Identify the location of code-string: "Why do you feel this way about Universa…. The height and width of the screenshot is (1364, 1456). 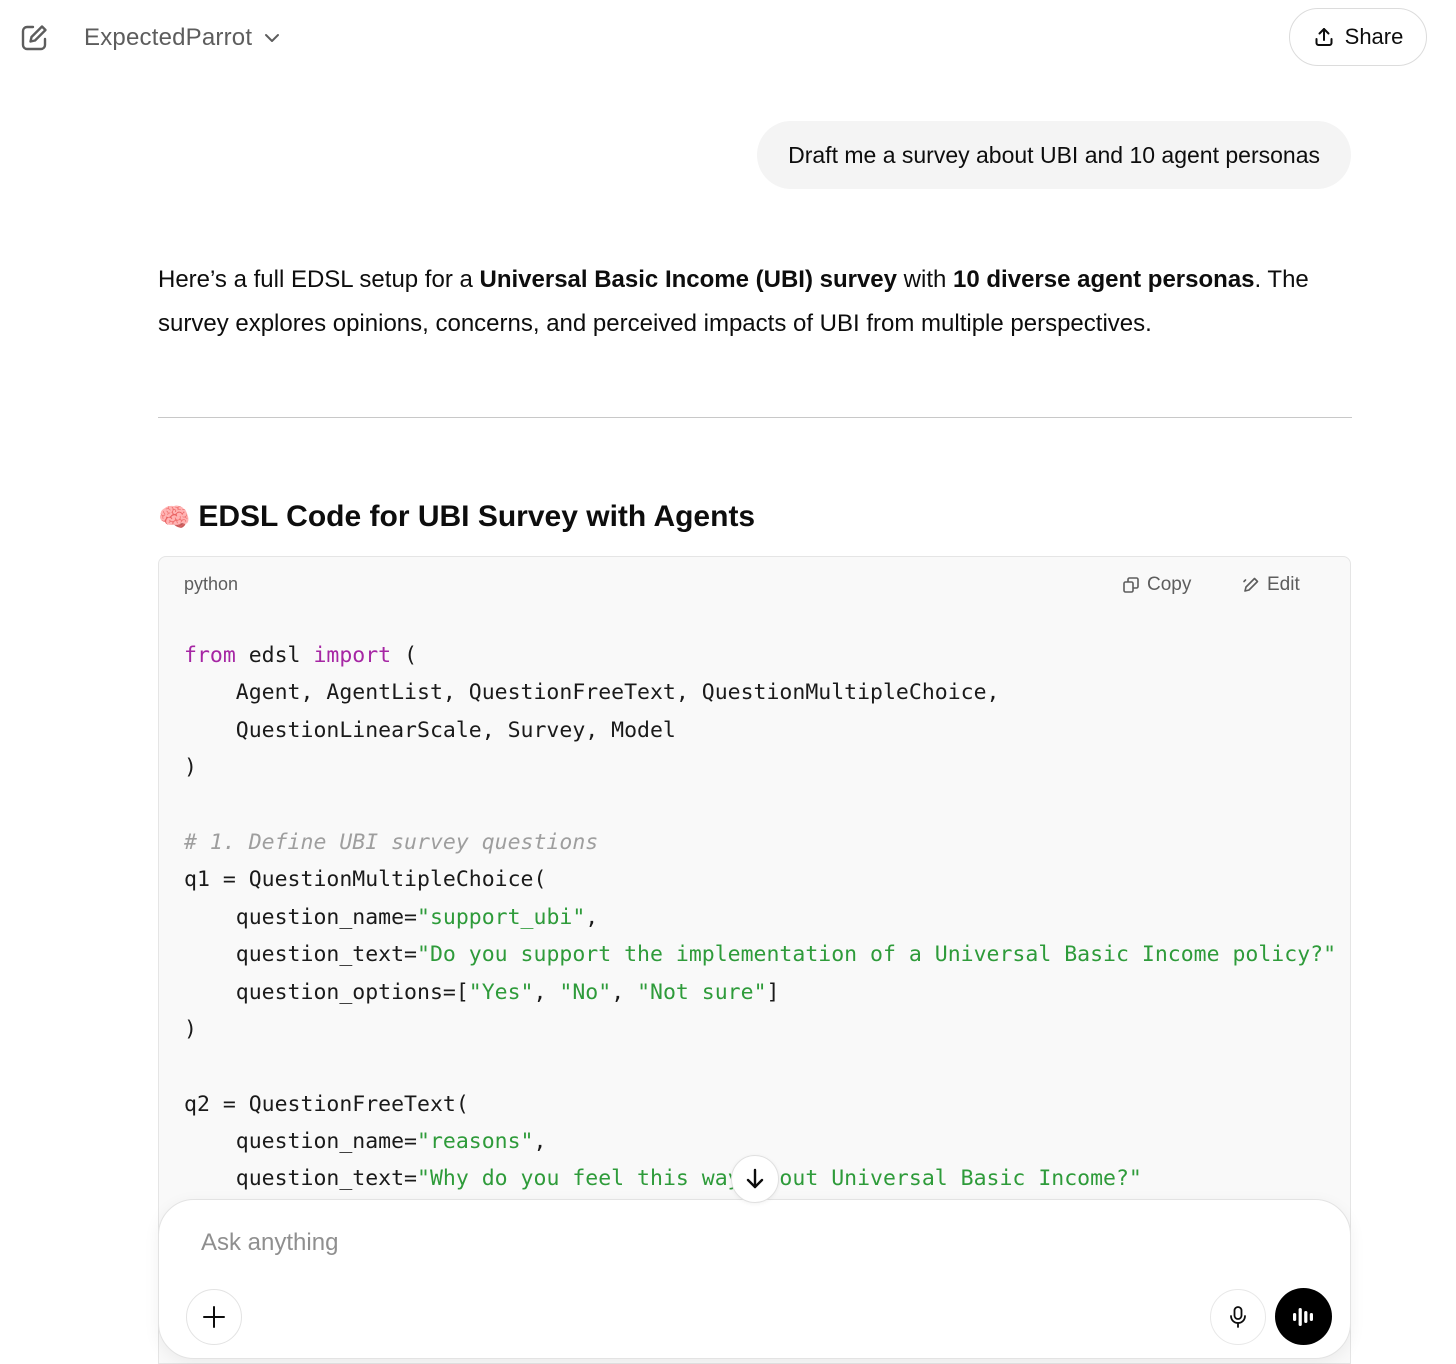
(779, 1179).